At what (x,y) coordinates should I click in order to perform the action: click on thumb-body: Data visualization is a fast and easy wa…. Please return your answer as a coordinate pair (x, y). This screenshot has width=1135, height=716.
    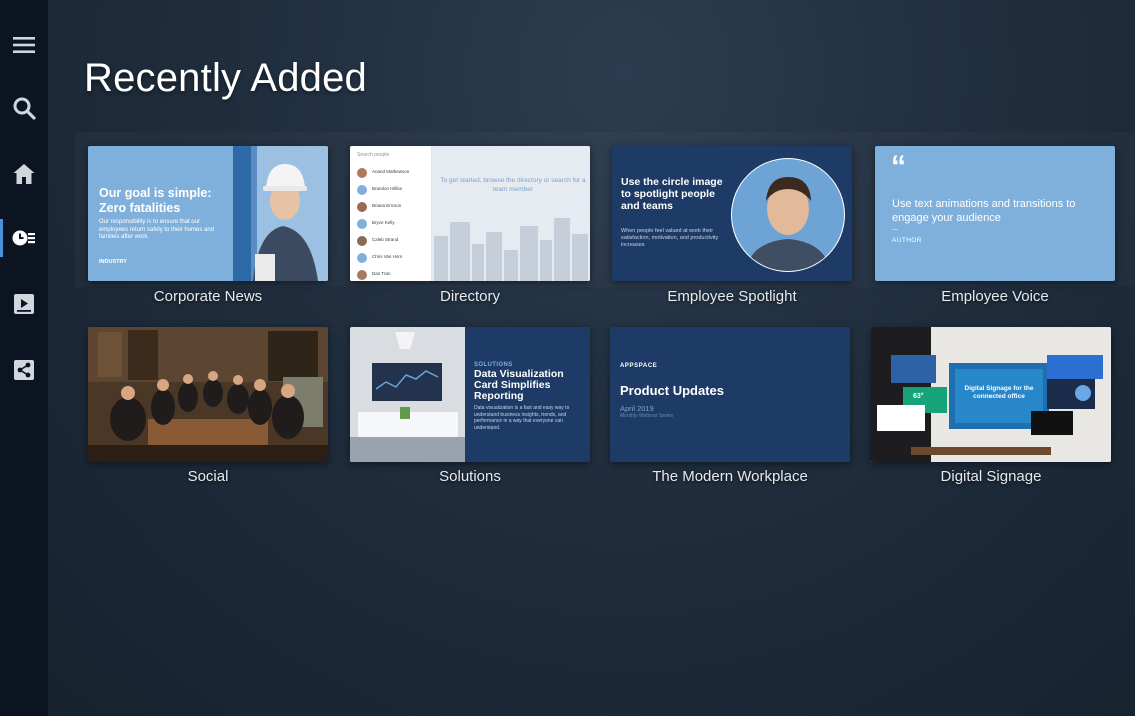
    Looking at the image, I should click on (522, 418).